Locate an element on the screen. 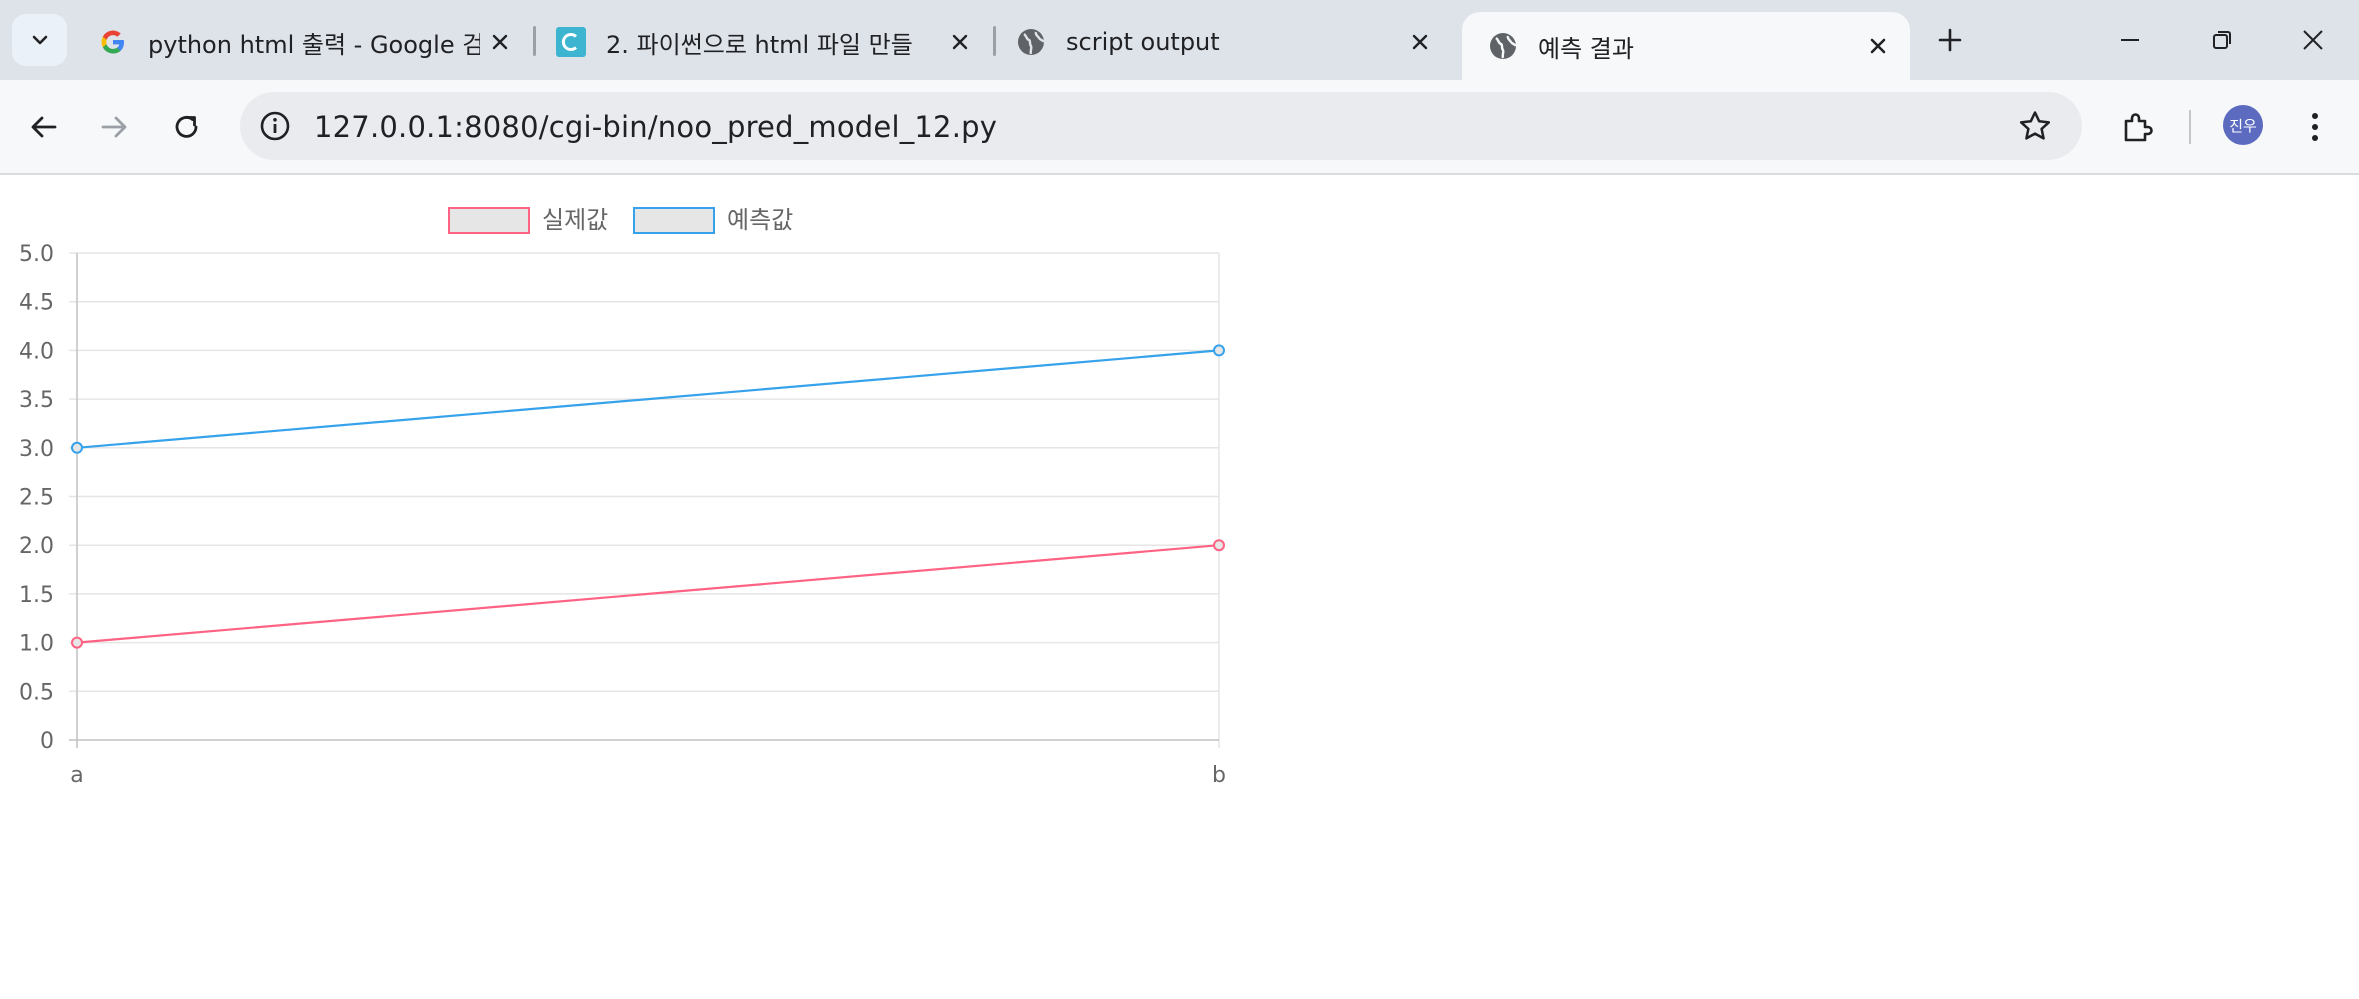 The image size is (2359, 999). tab-html-file-article: 2. 파이썬으로 html 파일 만들 is located at coordinates (761, 42).